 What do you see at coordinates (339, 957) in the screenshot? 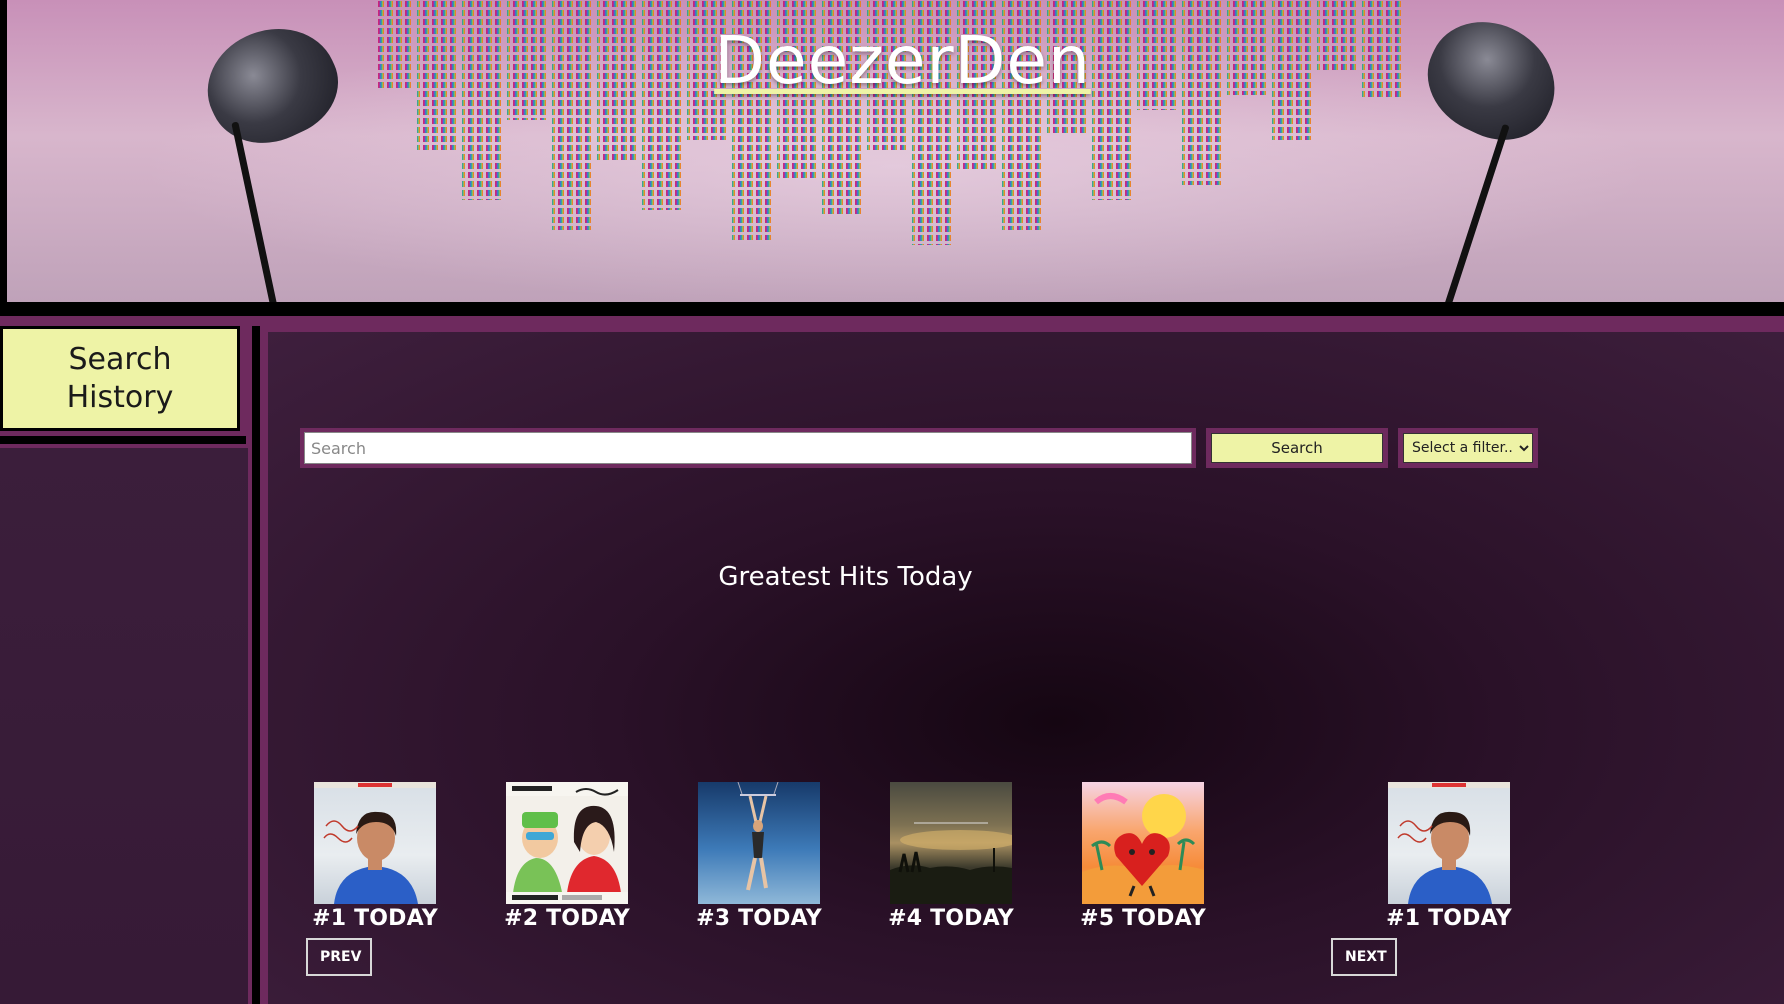
I see `prev-button: PREV` at bounding box center [339, 957].